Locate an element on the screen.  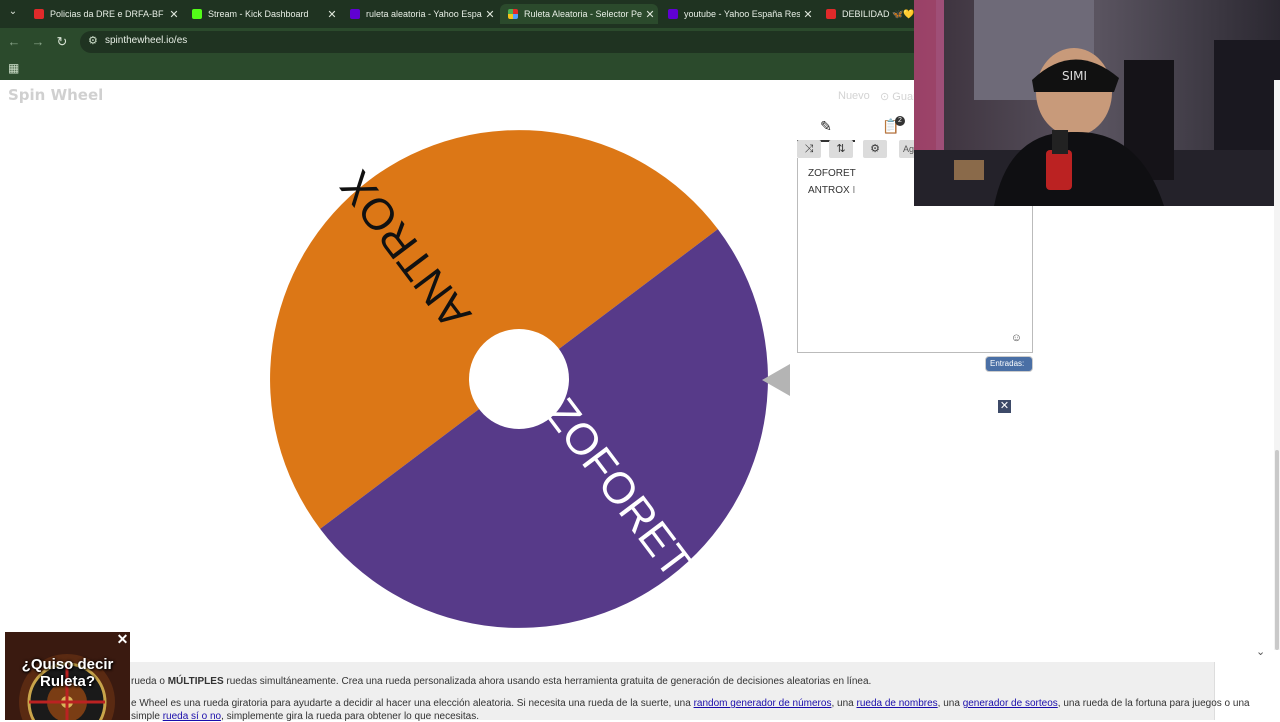
ad-text: ¿Quiso decir Ruleta? is located at coordinates (67, 673).